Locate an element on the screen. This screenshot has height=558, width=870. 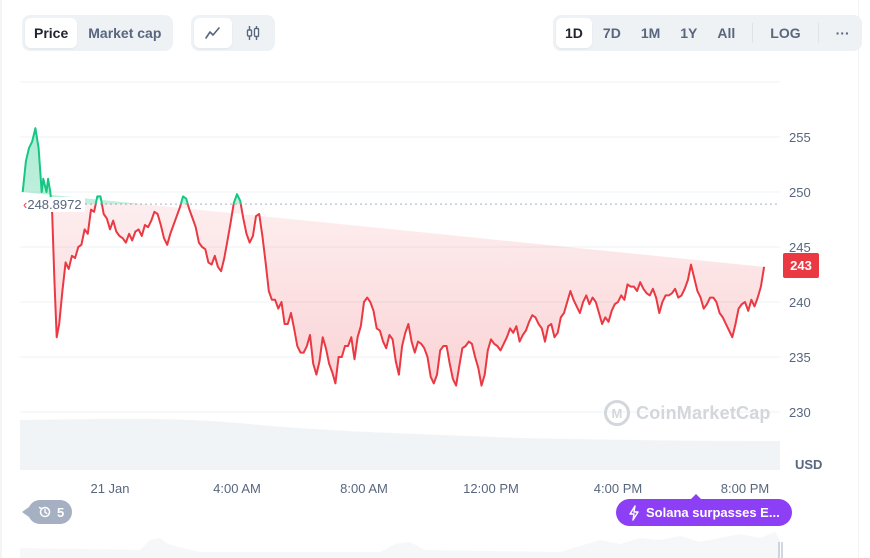
history-count: 5 is located at coordinates (61, 512).